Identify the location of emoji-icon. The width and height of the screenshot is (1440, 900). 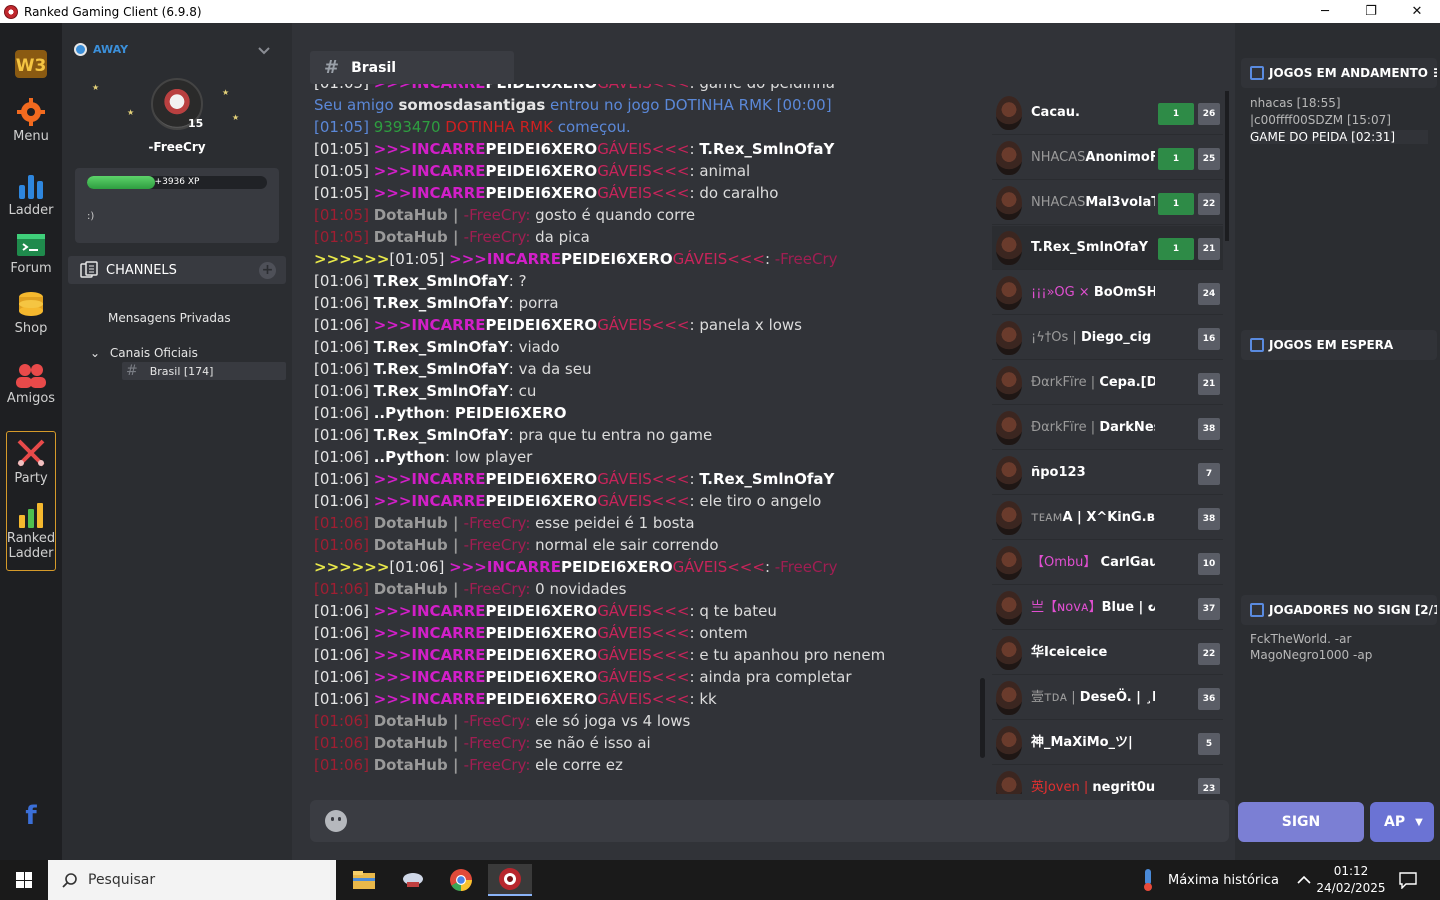
(336, 821).